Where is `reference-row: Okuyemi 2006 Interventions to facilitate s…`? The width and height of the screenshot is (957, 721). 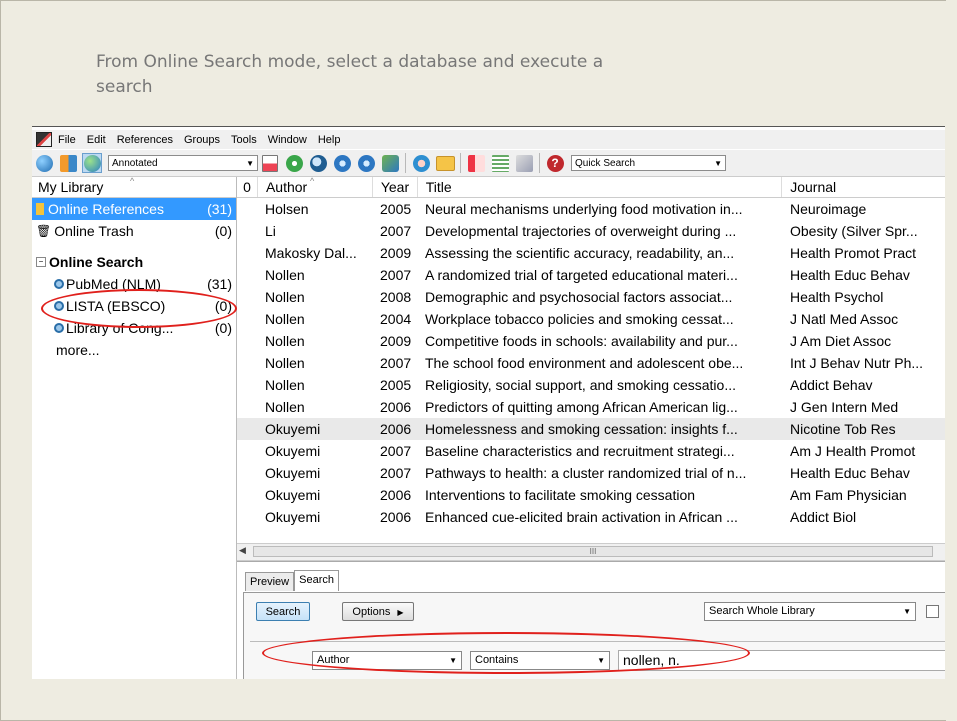
reference-row: Okuyemi 2006 Interventions to facilitate s… is located at coordinates (591, 495).